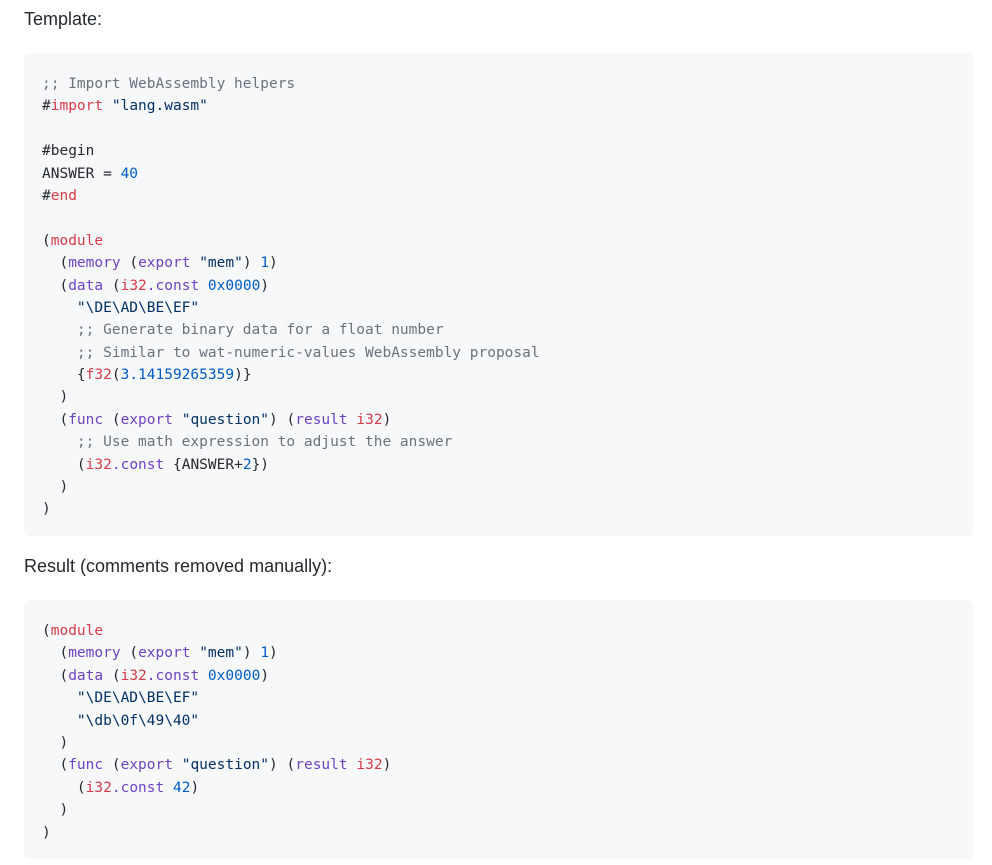 Image resolution: width=992 pixels, height=865 pixels. I want to click on code-number: 40, so click(129, 173).